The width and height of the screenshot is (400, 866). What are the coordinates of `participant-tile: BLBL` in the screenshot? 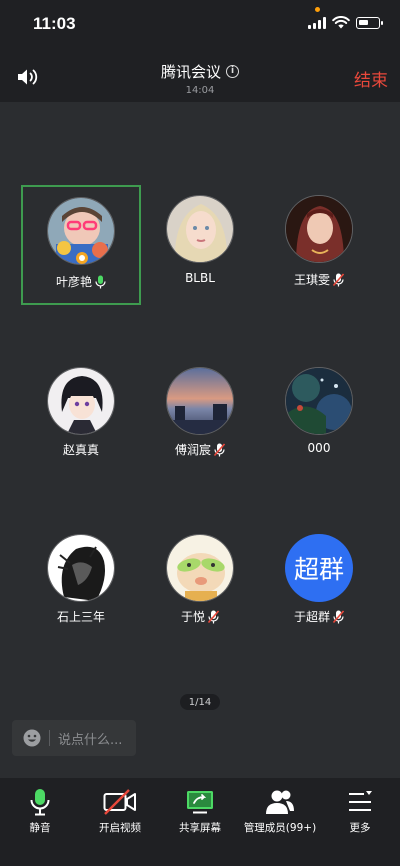 It's located at (200, 245).